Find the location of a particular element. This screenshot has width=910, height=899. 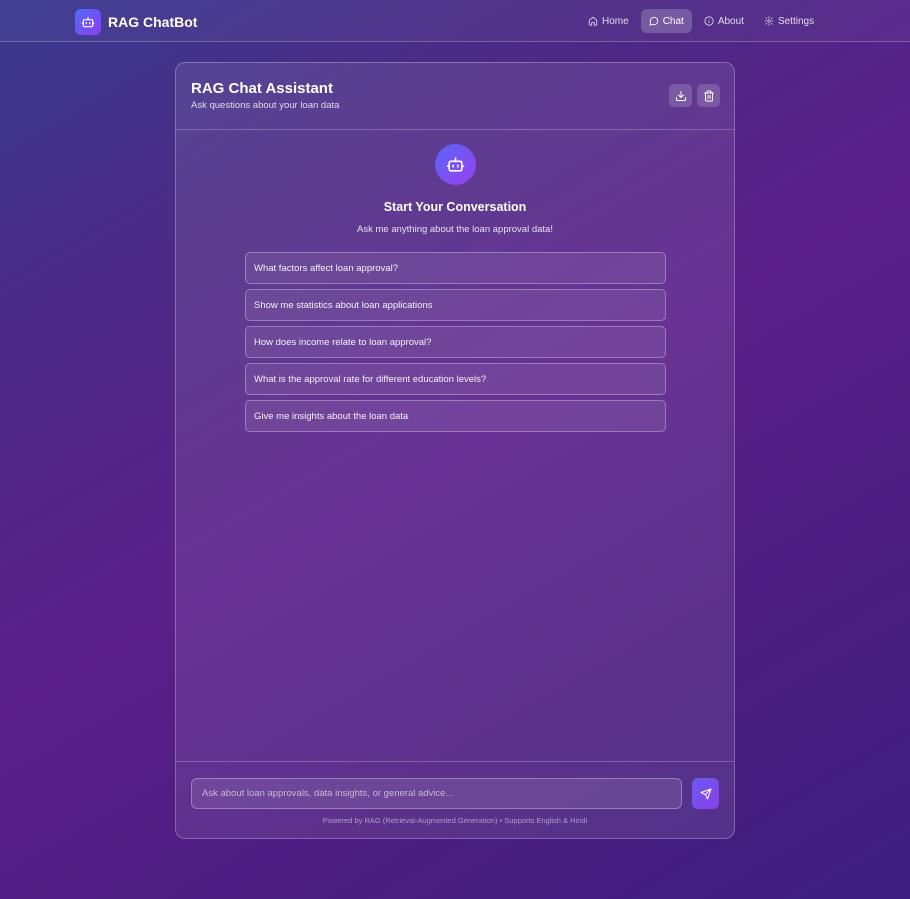

nav-item-settings: Settings is located at coordinates (789, 21).